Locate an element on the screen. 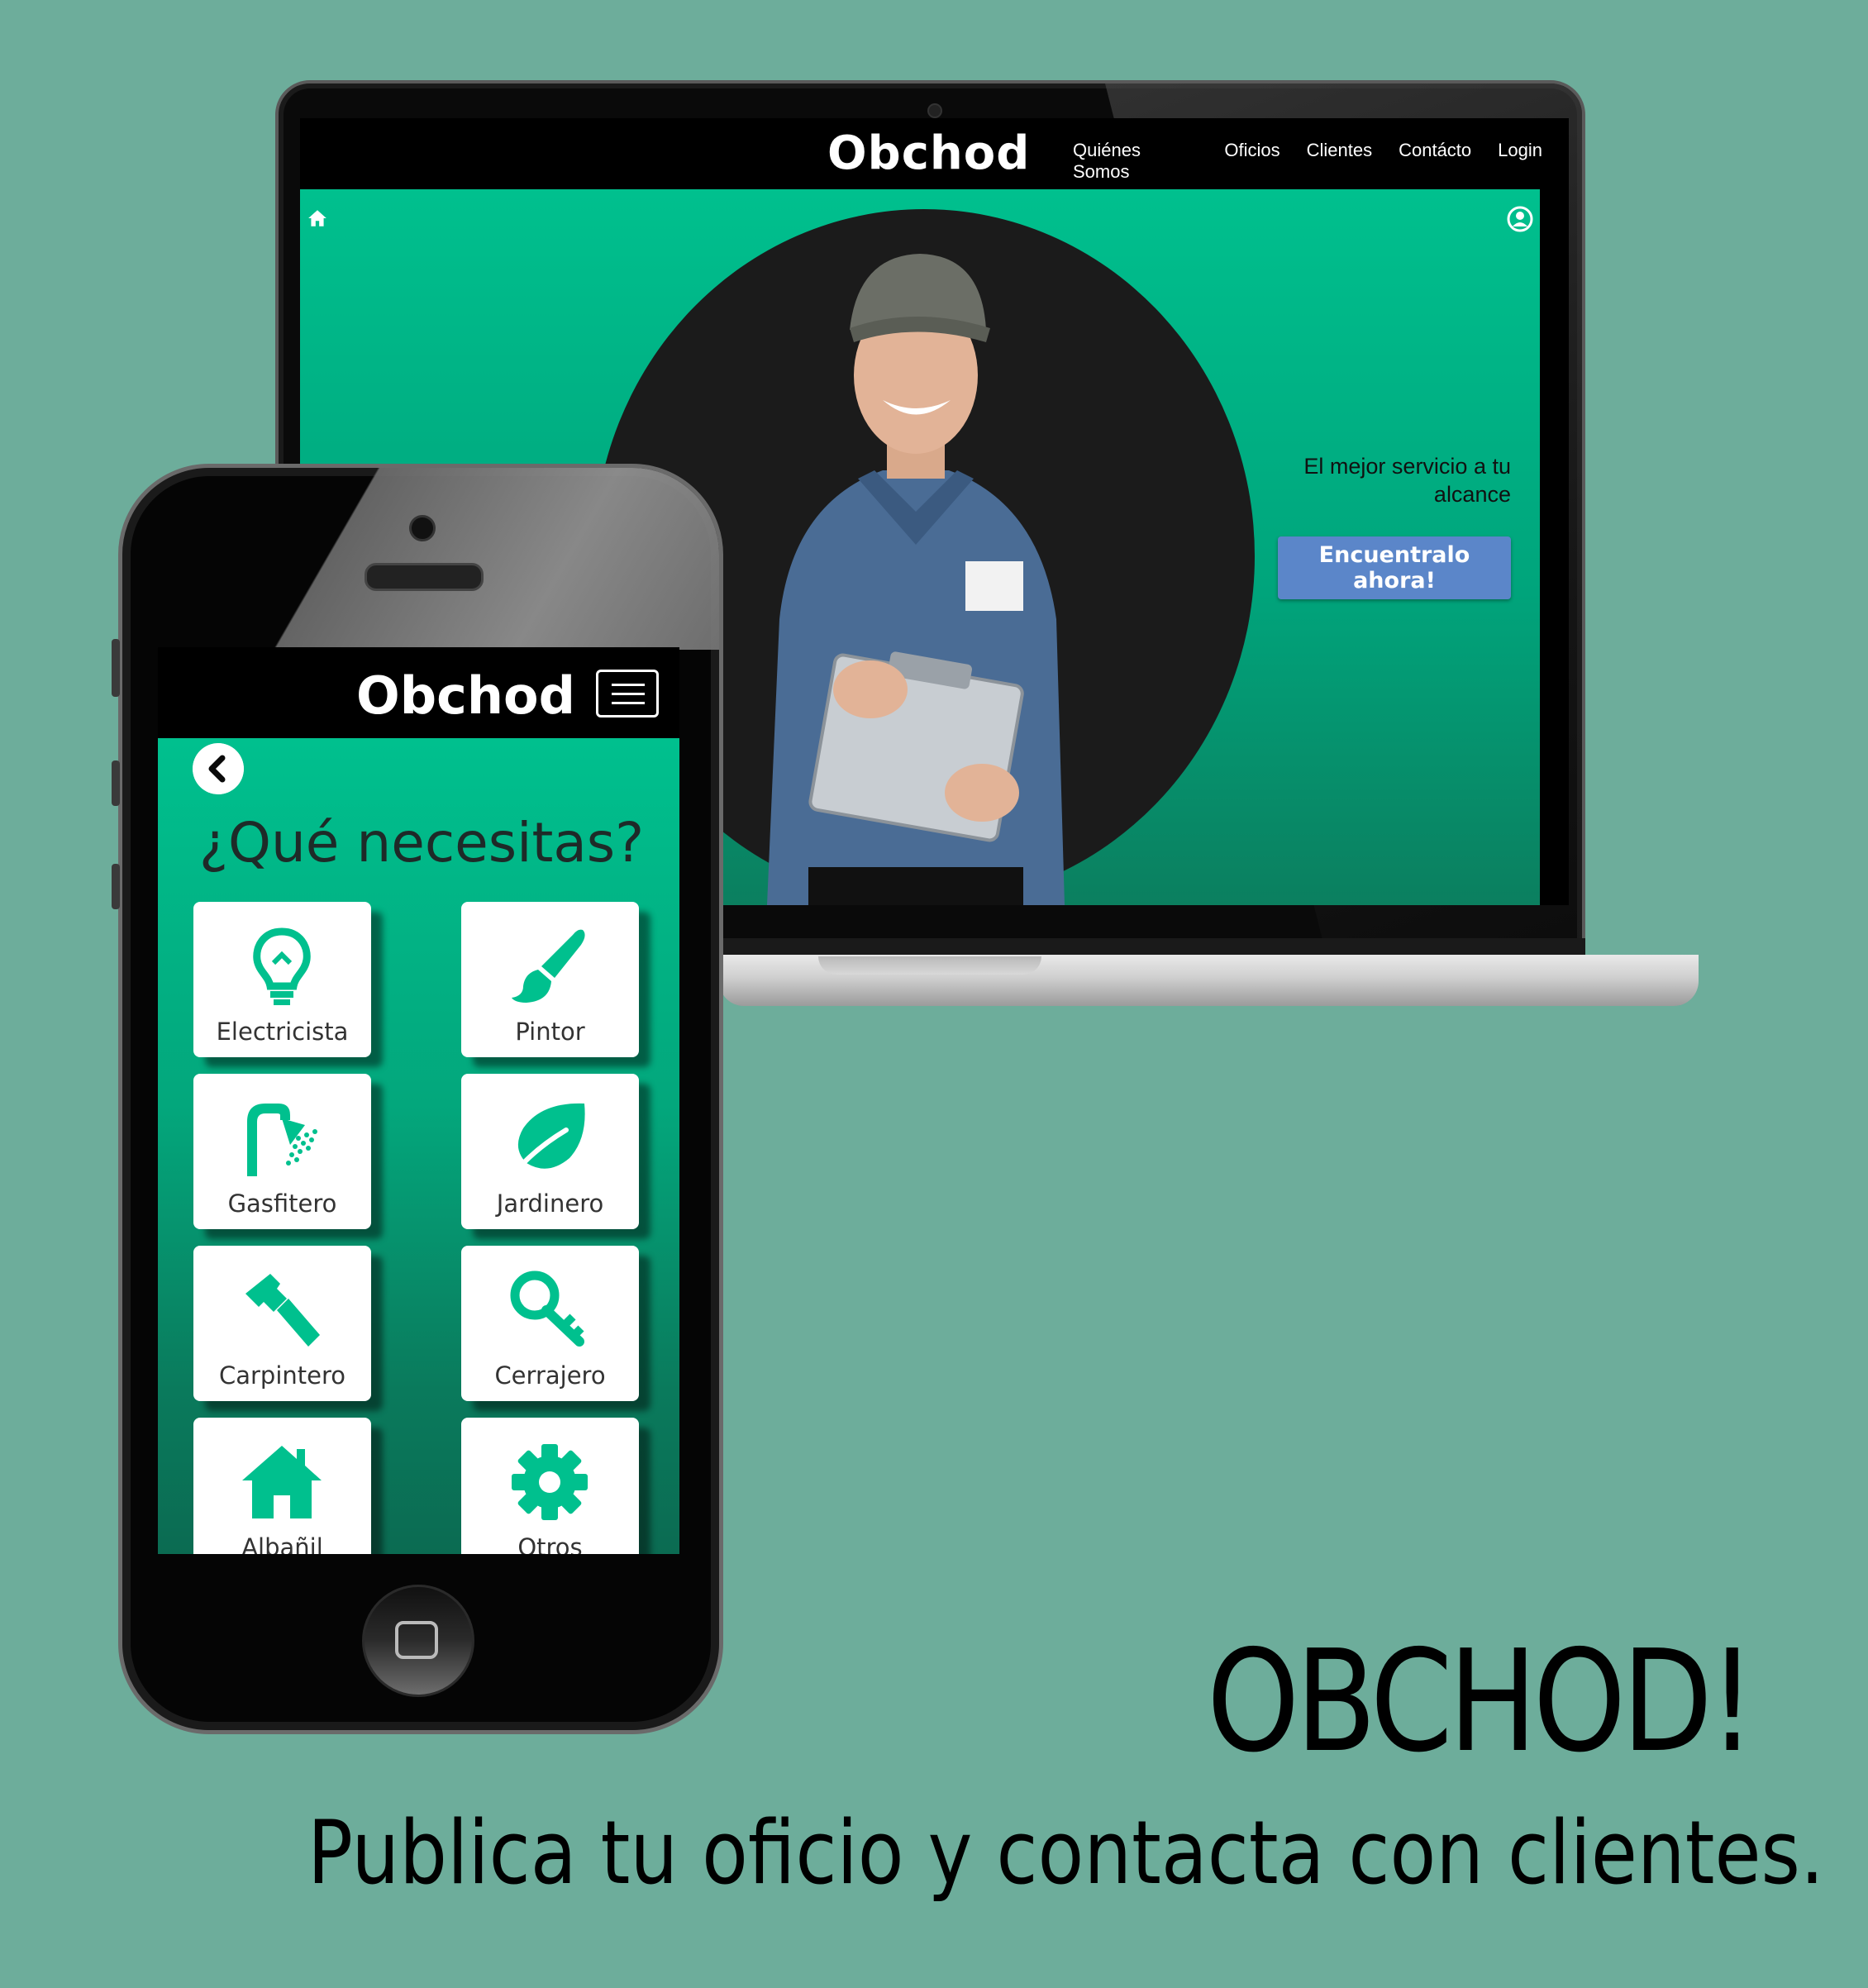 The height and width of the screenshot is (1988, 1868). category-card-electricista: Electricista is located at coordinates (282, 979).